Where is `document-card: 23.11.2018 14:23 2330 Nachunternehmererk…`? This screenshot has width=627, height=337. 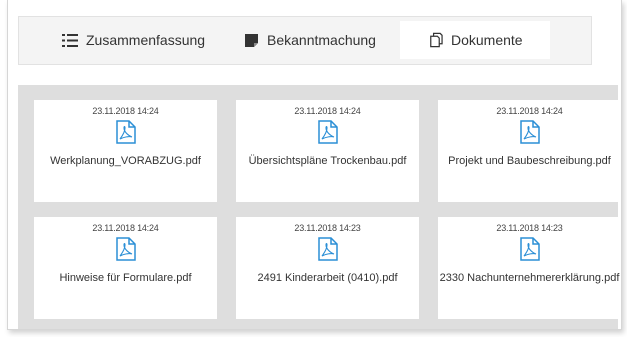 document-card: 23.11.2018 14:23 2330 Nachunternehmererk… is located at coordinates (529, 268).